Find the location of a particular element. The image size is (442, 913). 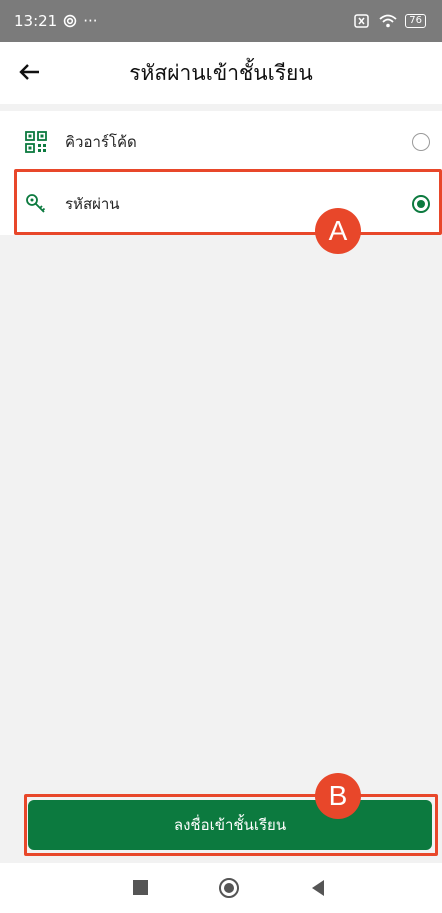

battery-icon: 76 is located at coordinates (415, 21).